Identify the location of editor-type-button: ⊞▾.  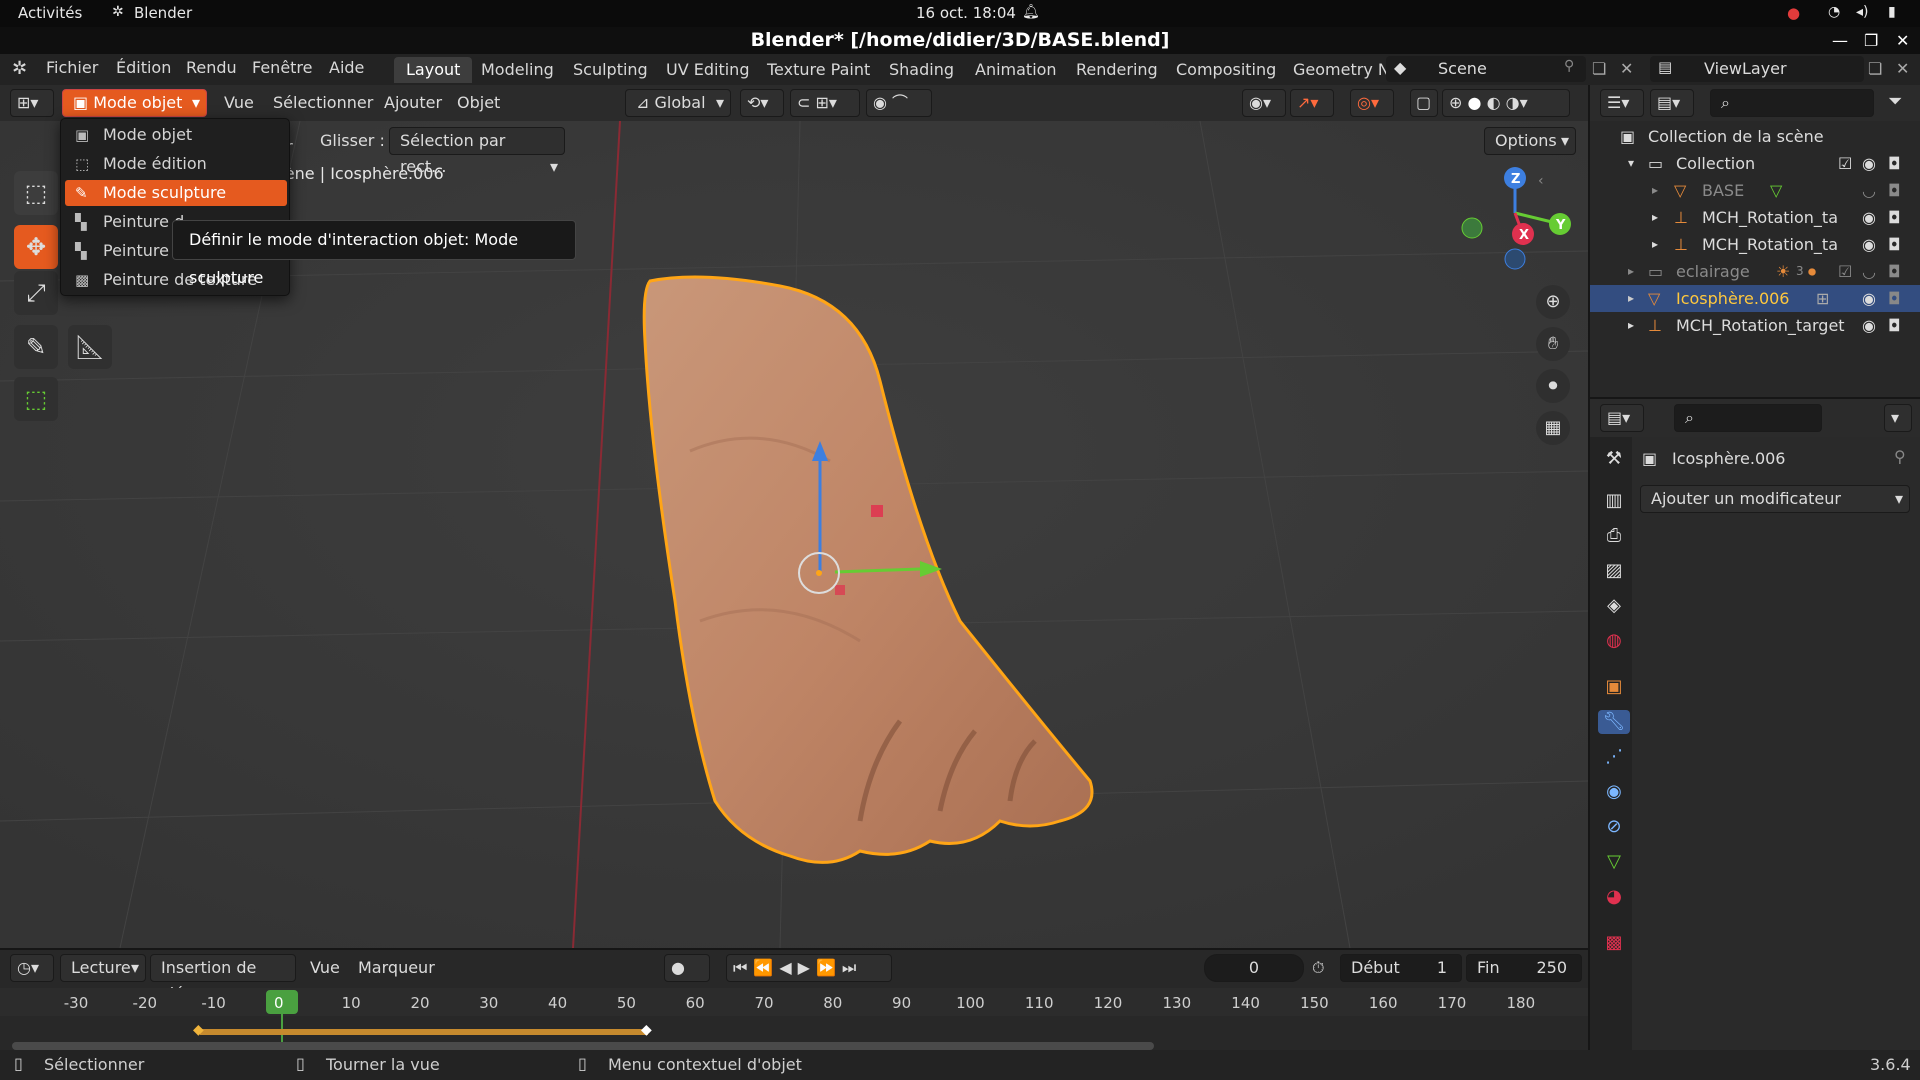
(32, 103).